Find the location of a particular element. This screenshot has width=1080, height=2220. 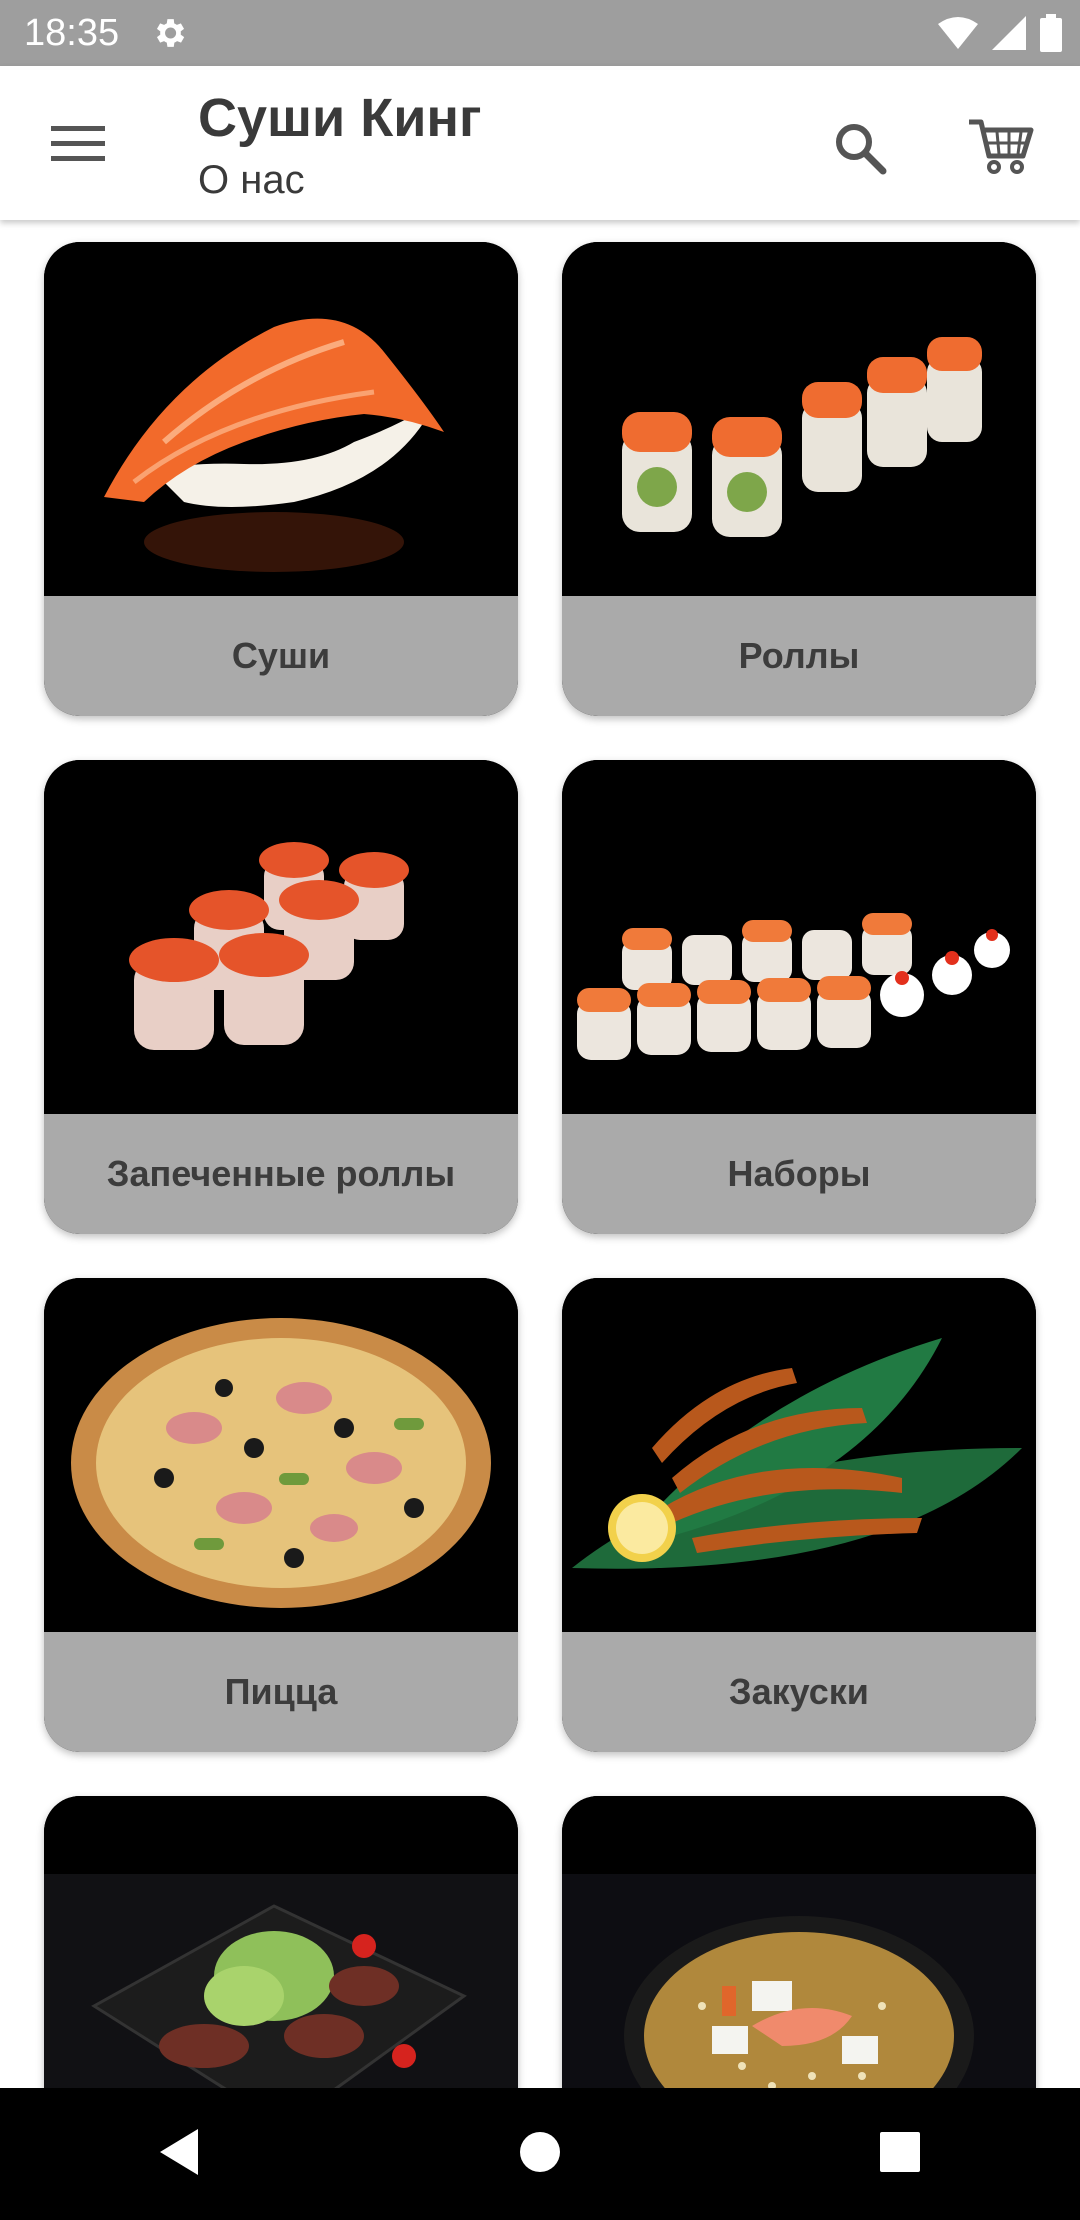

category-label: Роллы is located at coordinates (799, 656).